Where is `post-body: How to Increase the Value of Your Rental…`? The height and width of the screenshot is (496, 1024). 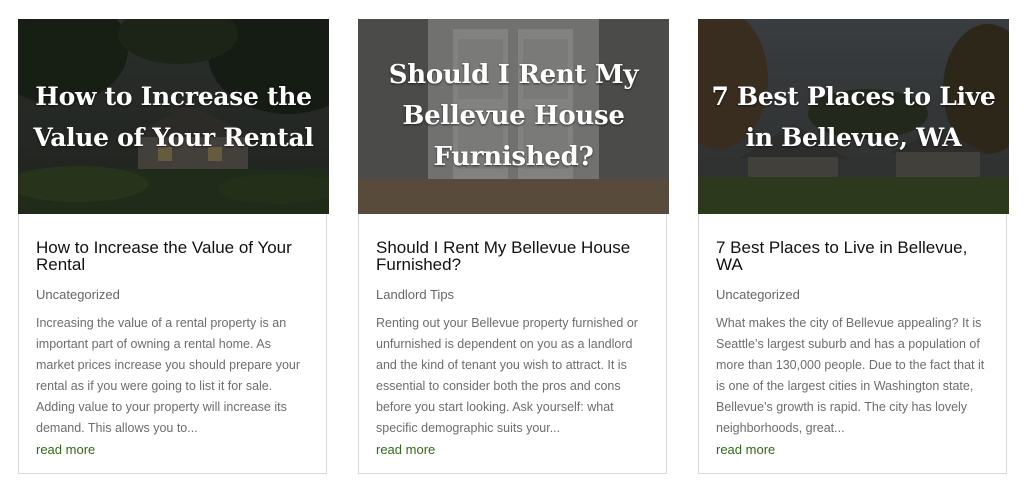 post-body: How to Increase the Value of Your Rental… is located at coordinates (173, 349).